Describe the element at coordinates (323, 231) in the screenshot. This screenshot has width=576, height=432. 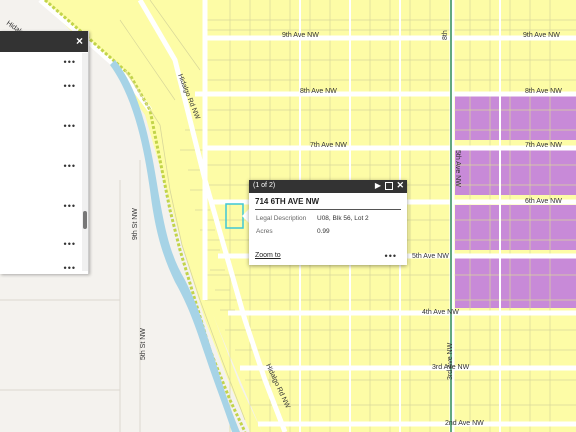
I see `field-value: 0.99` at that location.